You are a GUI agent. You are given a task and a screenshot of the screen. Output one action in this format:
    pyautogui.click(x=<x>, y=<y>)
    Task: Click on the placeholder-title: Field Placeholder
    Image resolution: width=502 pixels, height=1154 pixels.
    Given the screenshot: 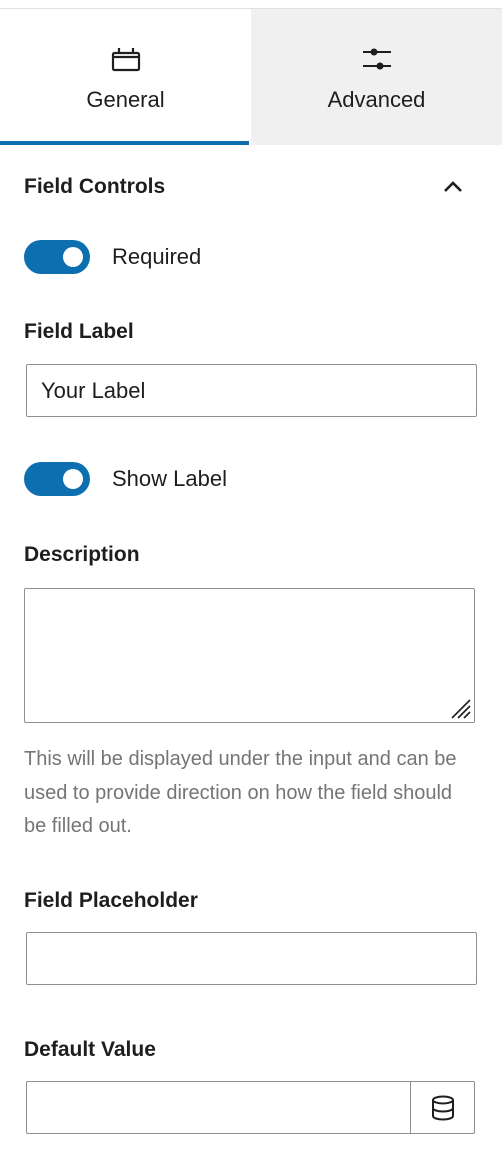 What is the action you would take?
    pyautogui.click(x=111, y=900)
    